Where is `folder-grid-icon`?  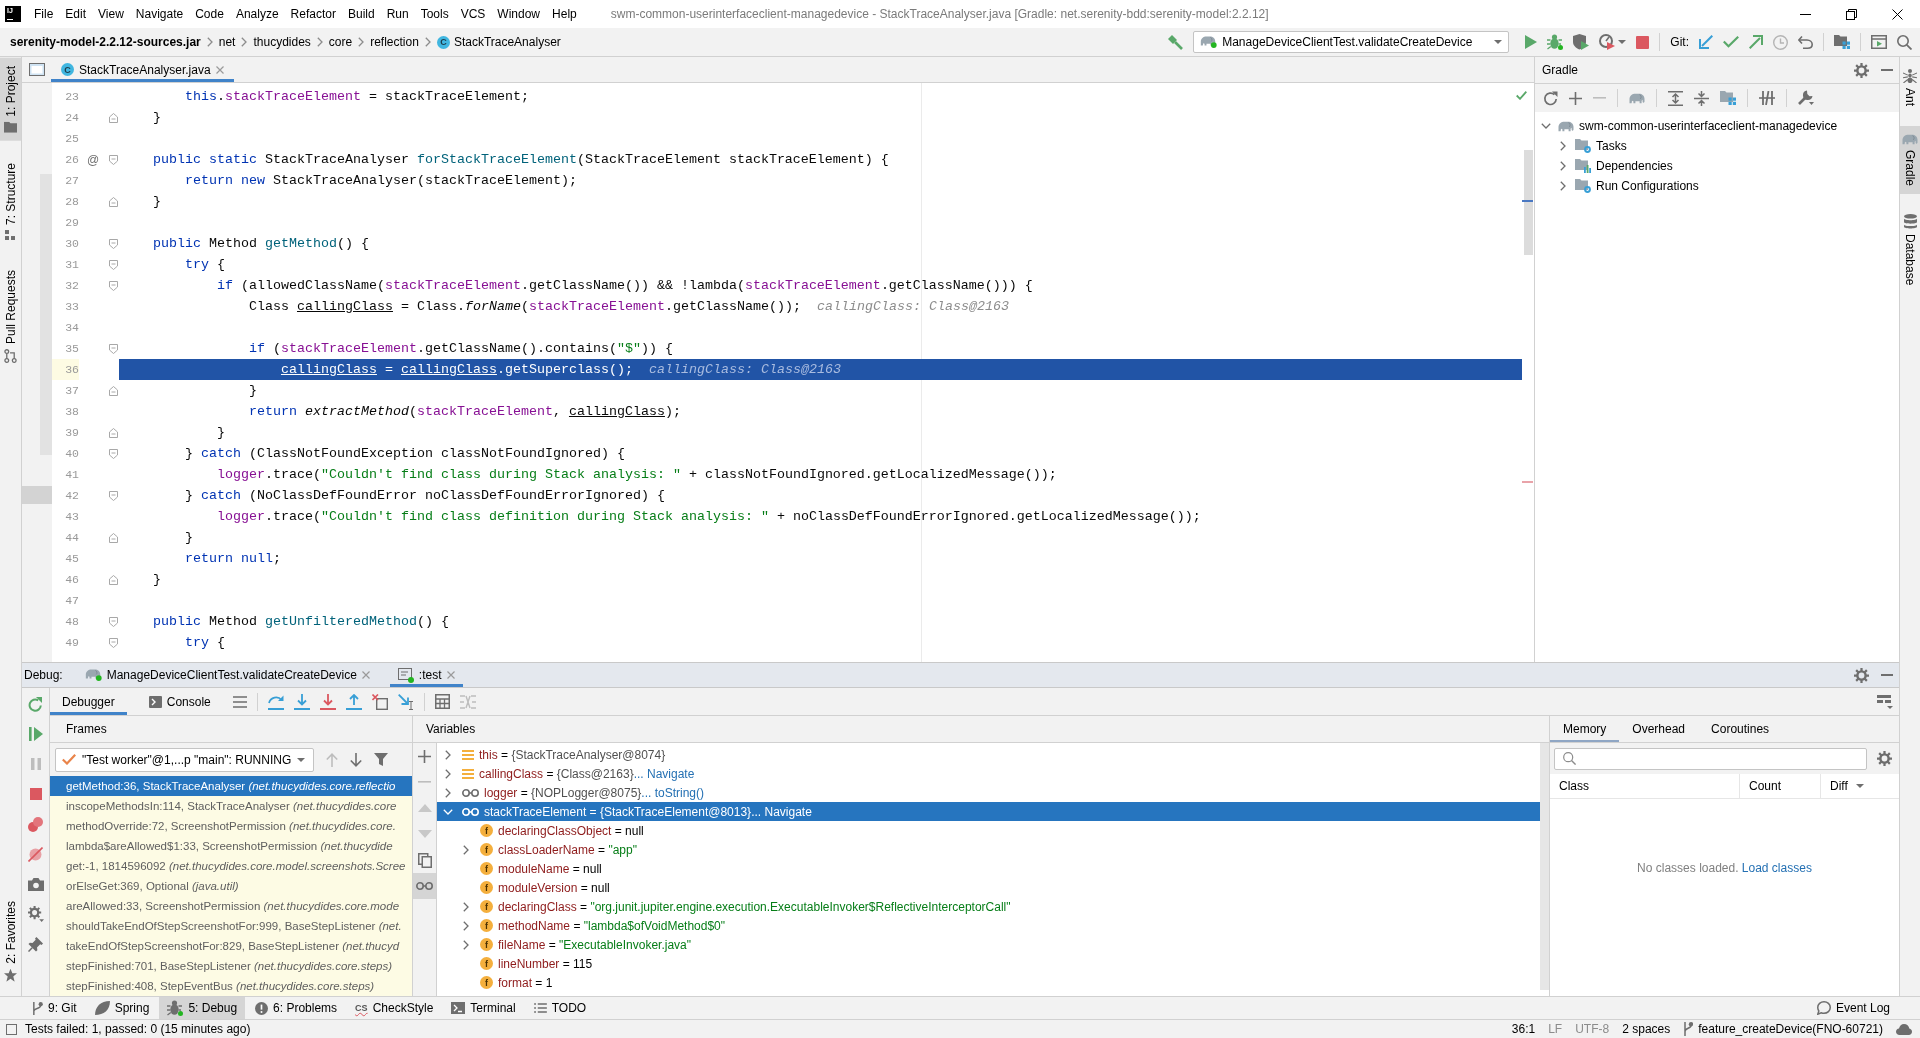
folder-grid-icon is located at coordinates (1728, 98).